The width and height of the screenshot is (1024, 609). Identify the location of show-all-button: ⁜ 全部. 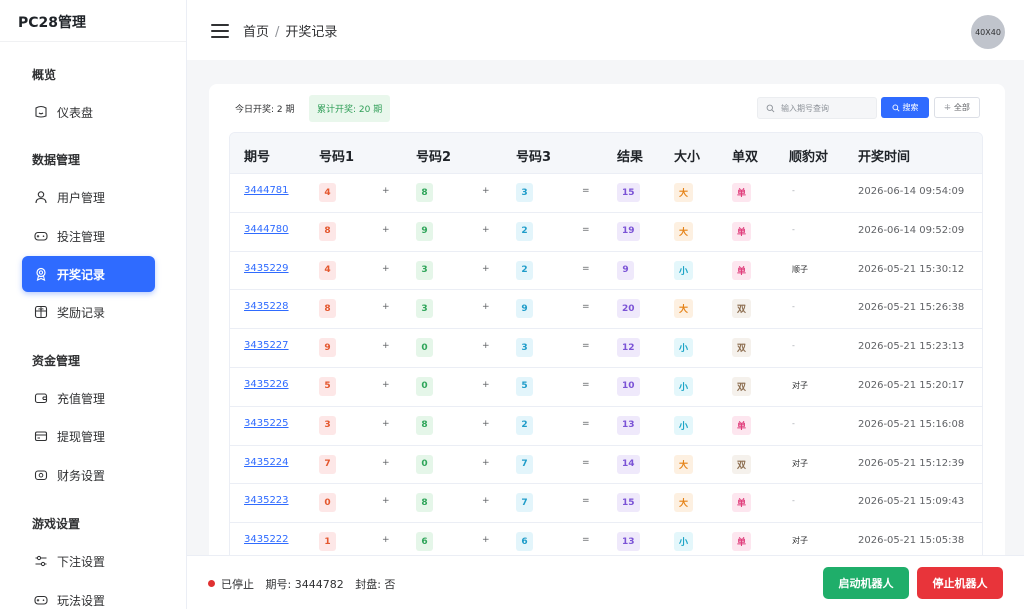
(957, 107).